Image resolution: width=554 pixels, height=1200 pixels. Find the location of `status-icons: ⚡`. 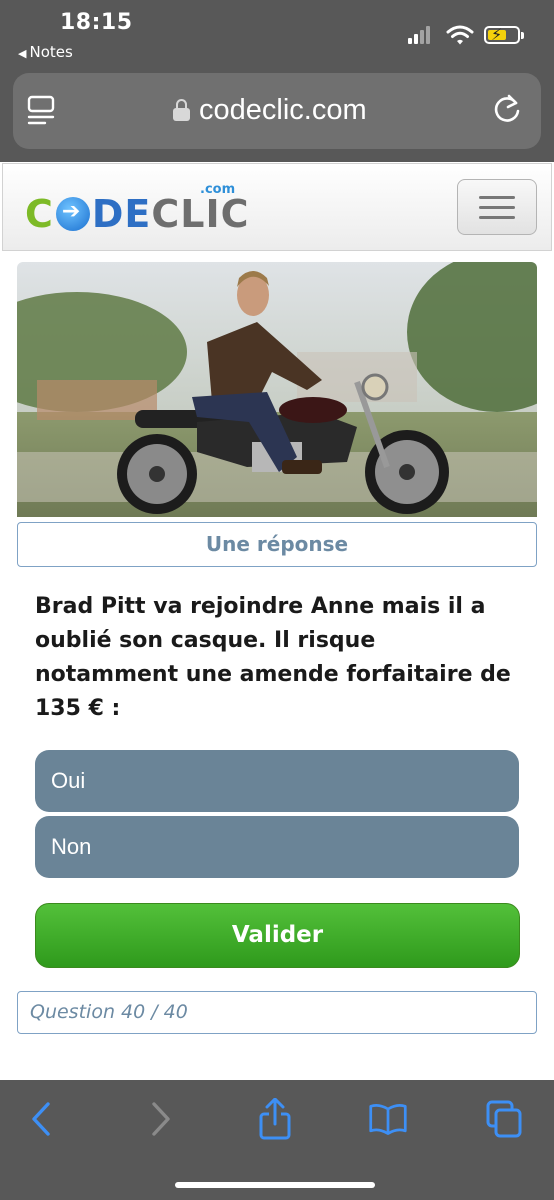

status-icons: ⚡ is located at coordinates (466, 37).